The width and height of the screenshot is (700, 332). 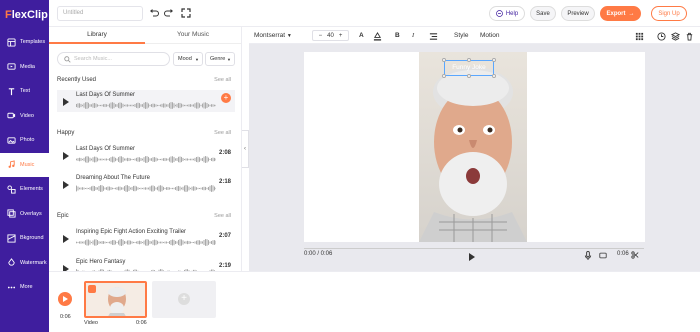 I want to click on track-name: Dreaming About The Future, so click(x=113, y=178).